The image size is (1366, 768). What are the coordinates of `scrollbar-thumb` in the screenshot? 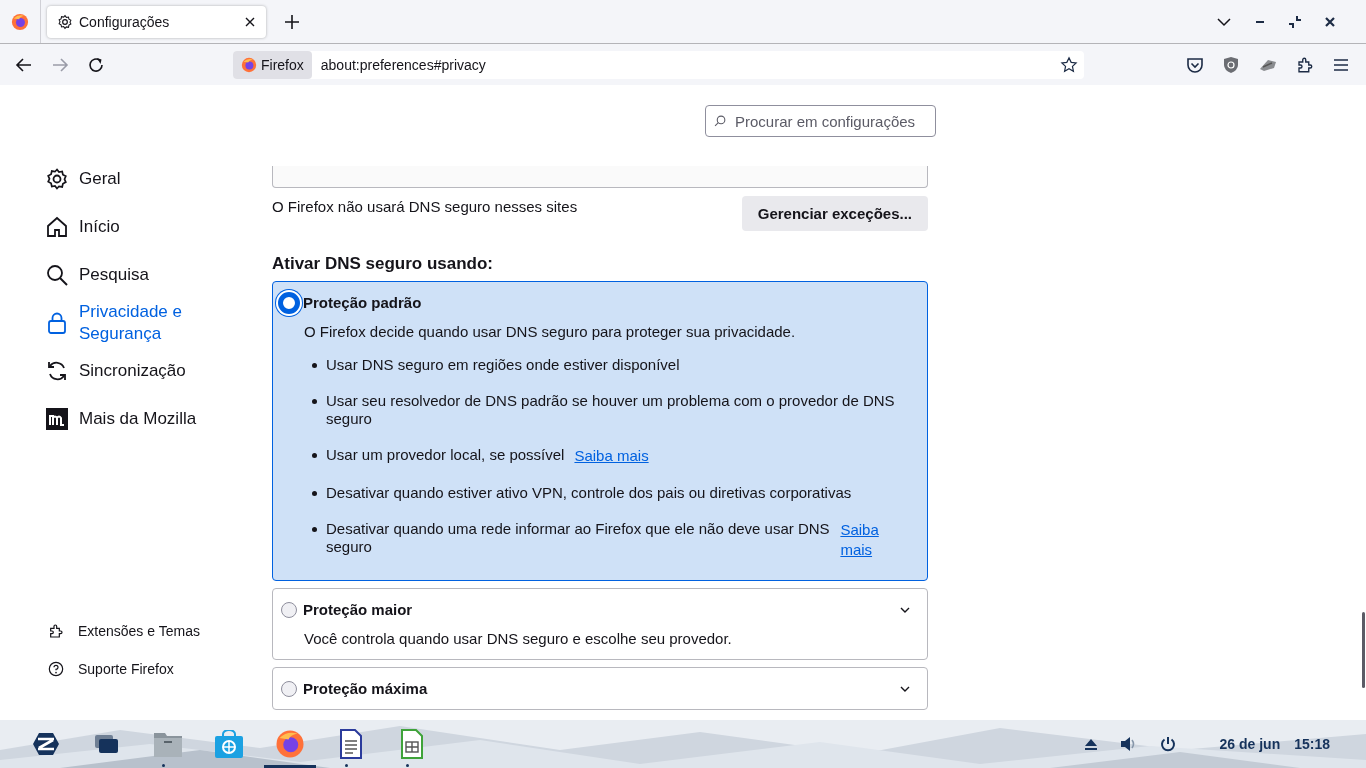 It's located at (1363, 650).